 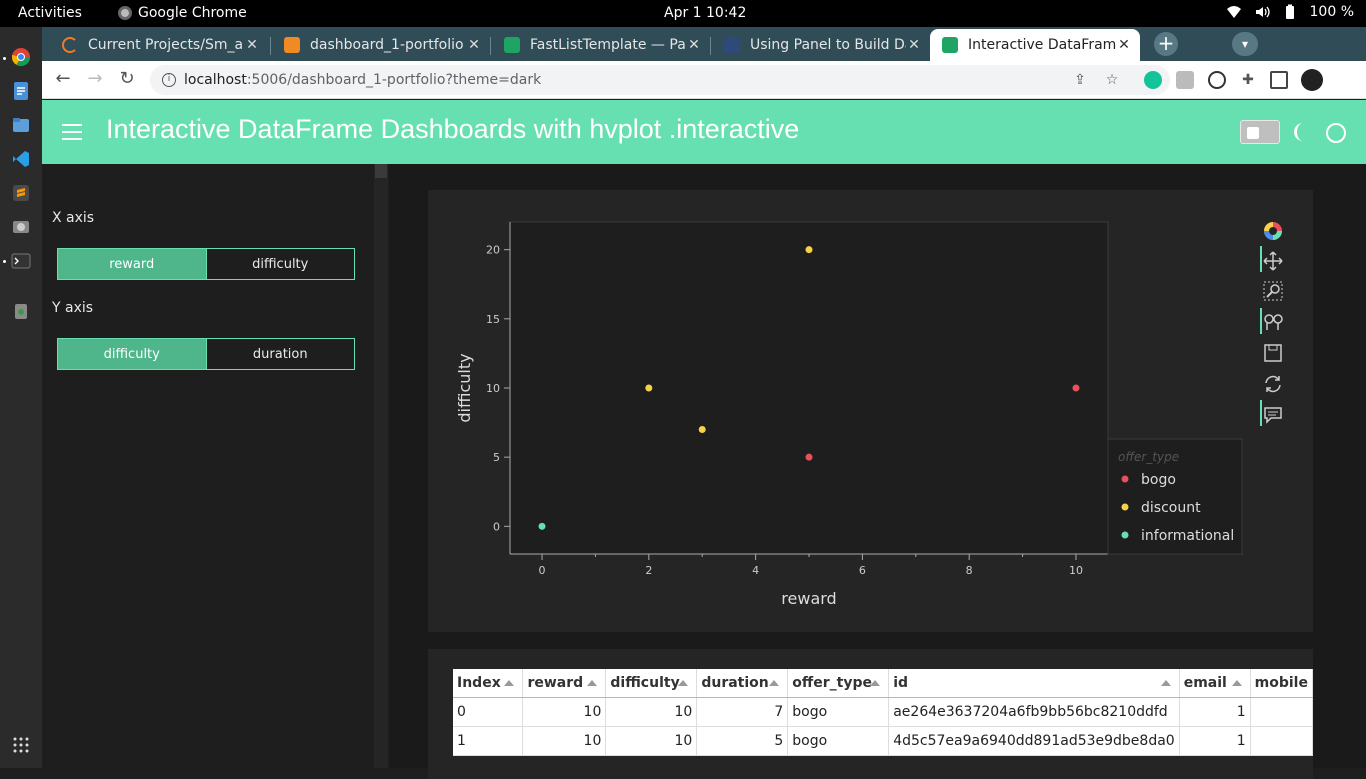 What do you see at coordinates (564, 683) in the screenshot?
I see `column-header-reward: reward` at bounding box center [564, 683].